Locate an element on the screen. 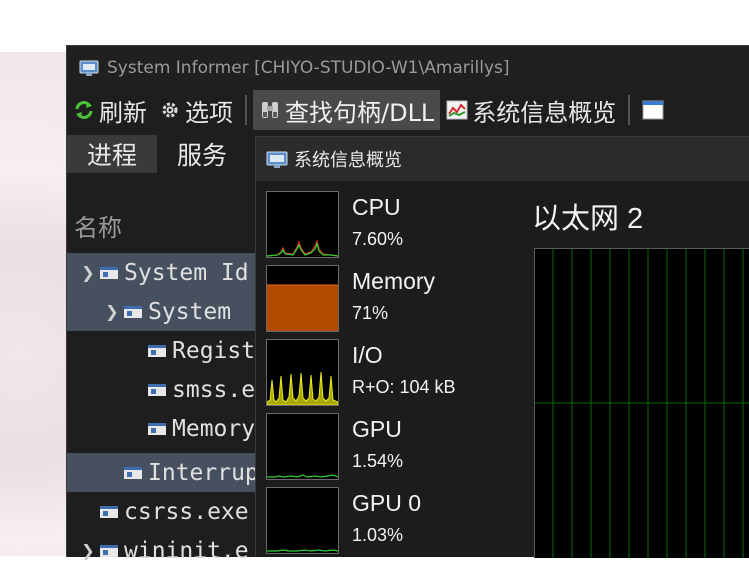 The width and height of the screenshot is (749, 570). process-name: csrss.exe is located at coordinates (186, 511).